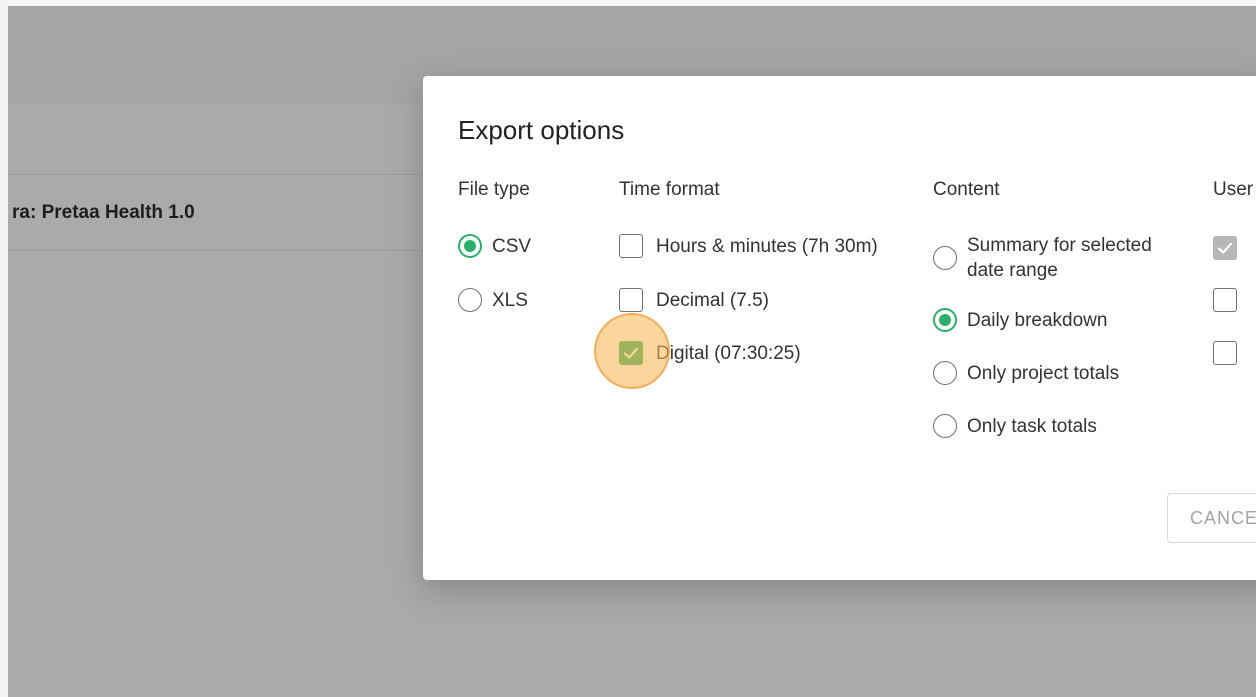 The image size is (1256, 697). I want to click on content-heading: Content, so click(966, 189).